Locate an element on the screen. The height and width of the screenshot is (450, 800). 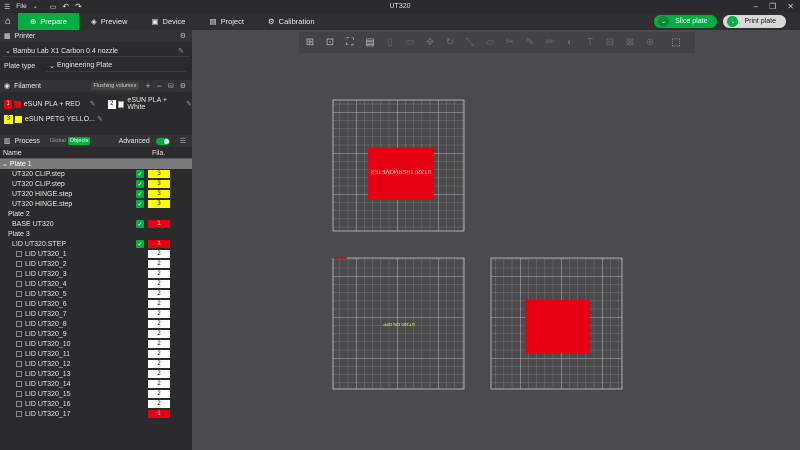
table-row: LID UT320_8 2 is located at coordinates (96, 324).